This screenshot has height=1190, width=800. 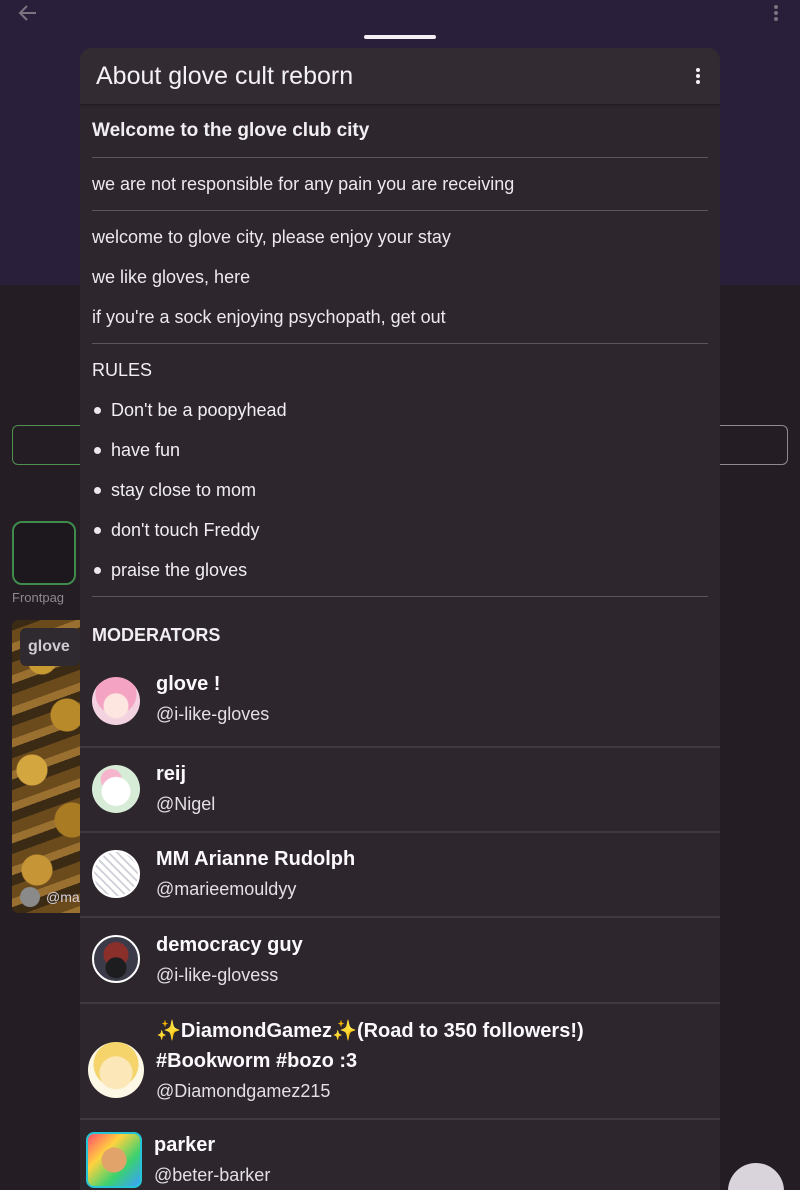 I want to click on moderator-row: democracy guy @i-like-glovess, so click(x=400, y=961).